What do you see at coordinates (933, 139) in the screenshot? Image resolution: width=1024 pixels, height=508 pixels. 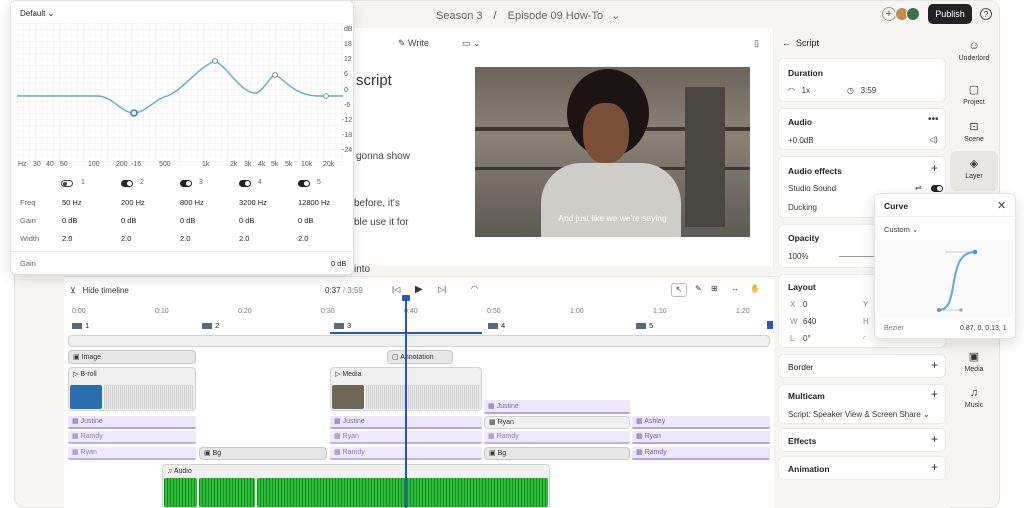 I see `volume-icon: ◁)` at bounding box center [933, 139].